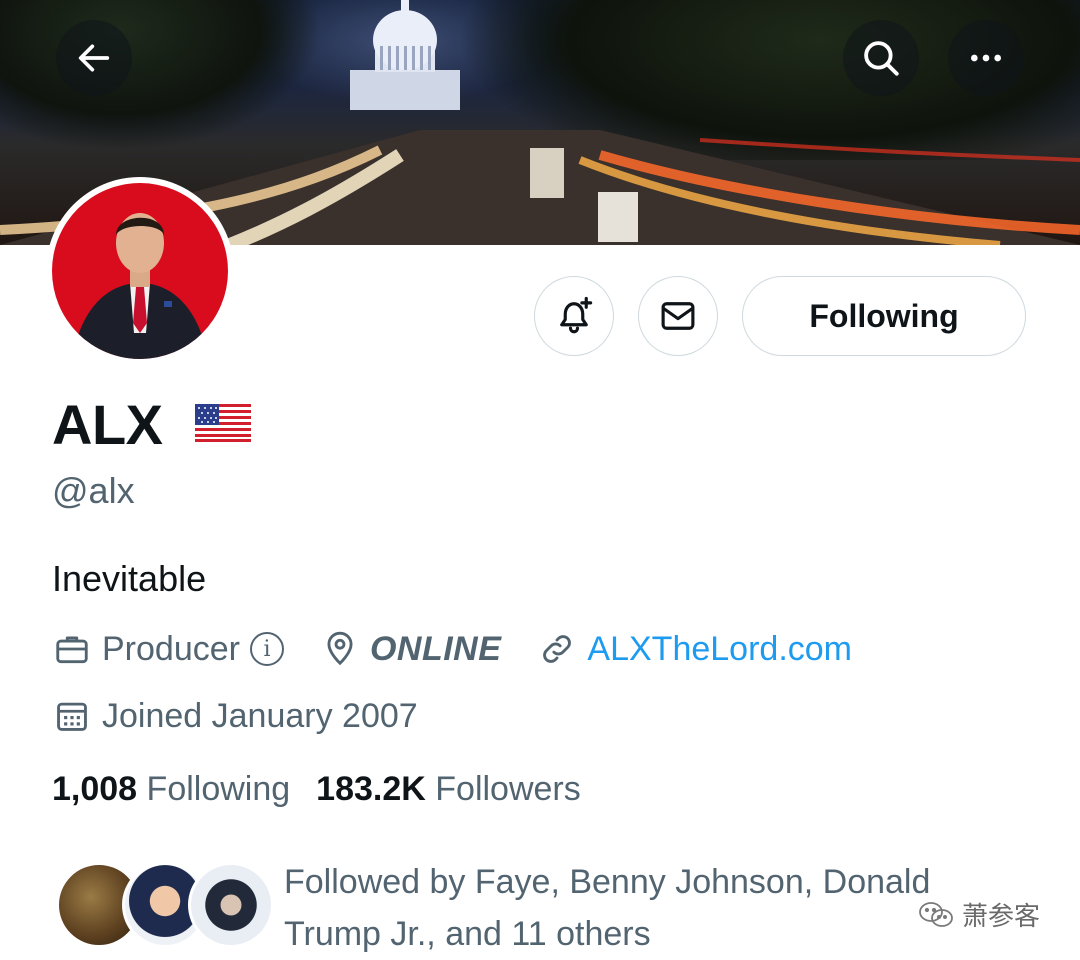  Describe the element at coordinates (884, 316) in the screenshot. I see `following-button: Following` at that location.